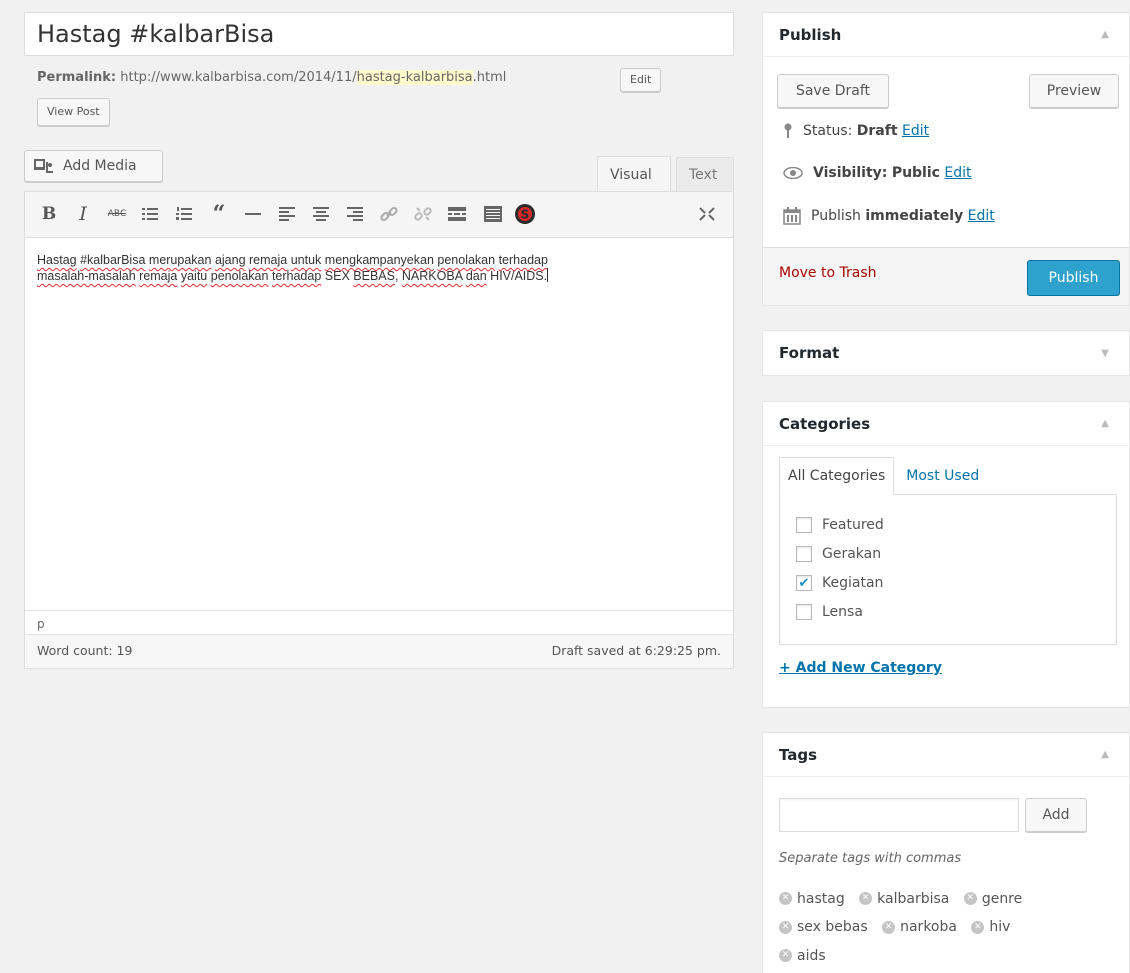 Image resolution: width=1130 pixels, height=973 pixels. I want to click on strikethrough-icon: ABC, so click(117, 214).